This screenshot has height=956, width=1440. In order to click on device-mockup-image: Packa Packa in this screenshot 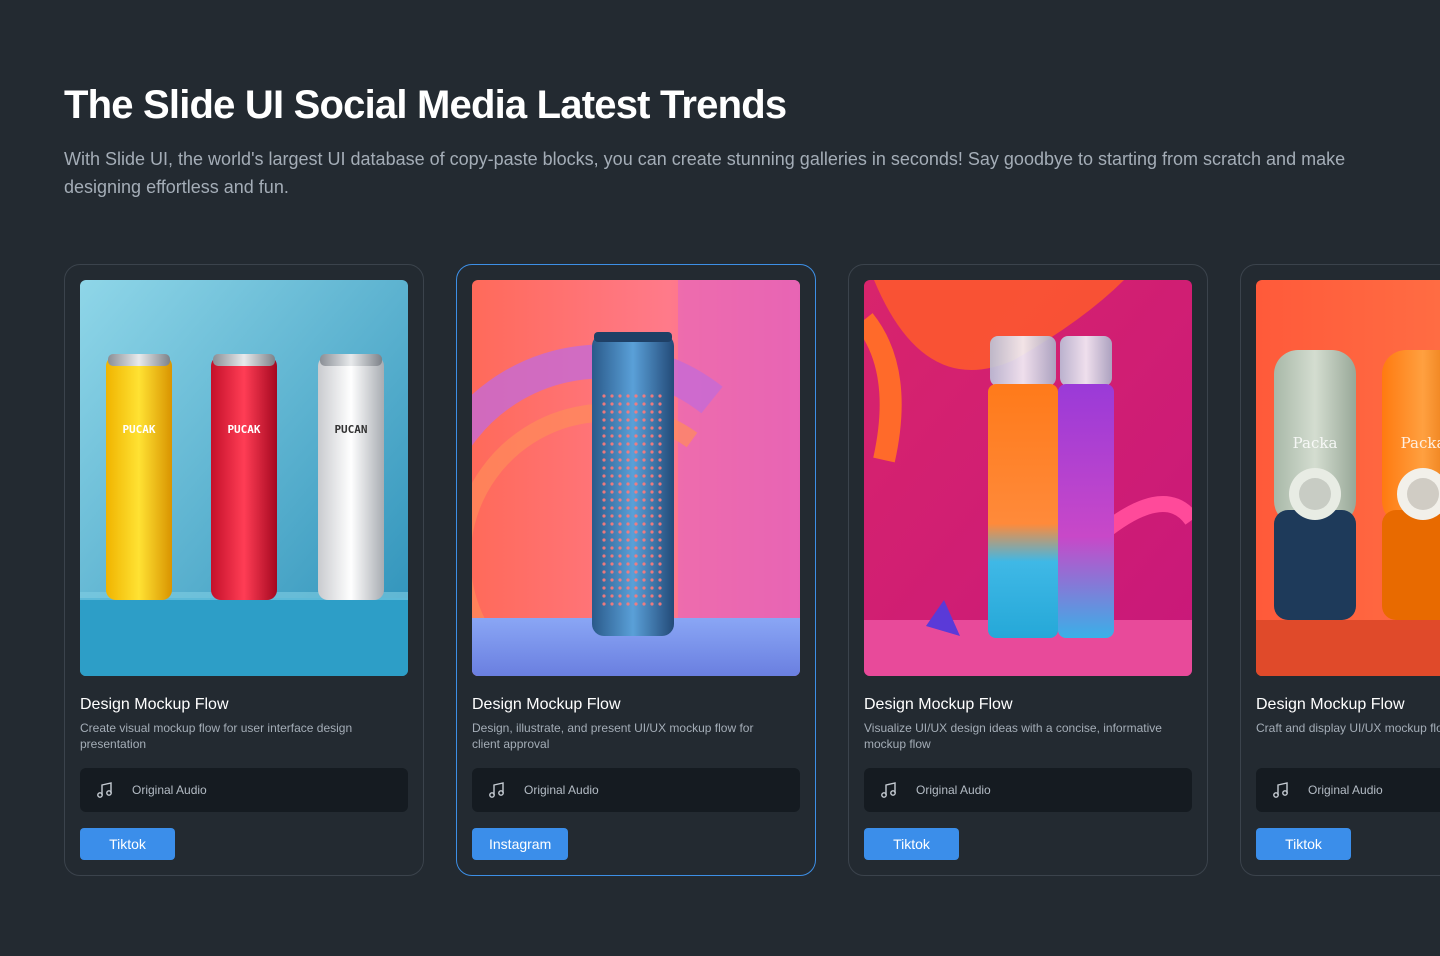, I will do `click(1348, 478)`.